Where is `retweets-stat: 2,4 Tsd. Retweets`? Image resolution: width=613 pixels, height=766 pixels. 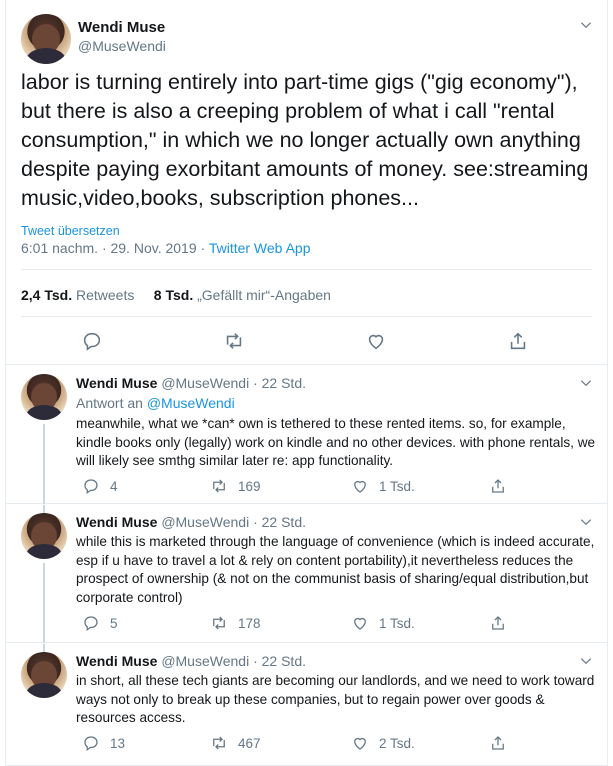
retweets-stat: 2,4 Tsd. Retweets is located at coordinates (77, 295).